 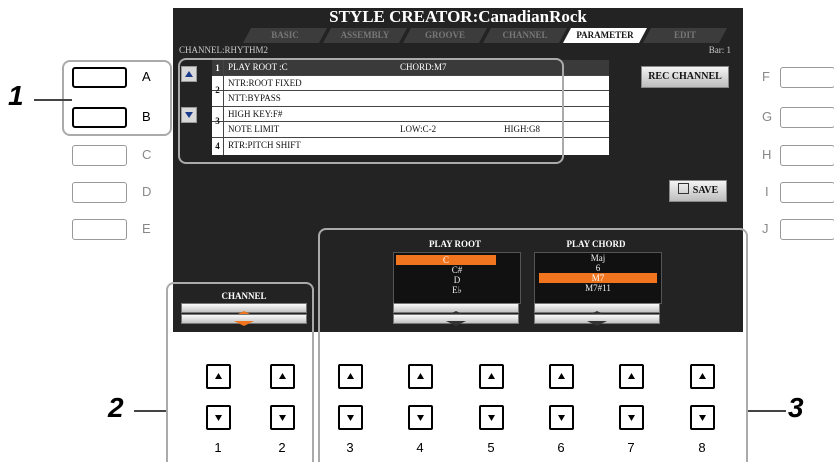 I want to click on channel-info: CHANNEL:RHYTHM2, so click(x=223, y=50).